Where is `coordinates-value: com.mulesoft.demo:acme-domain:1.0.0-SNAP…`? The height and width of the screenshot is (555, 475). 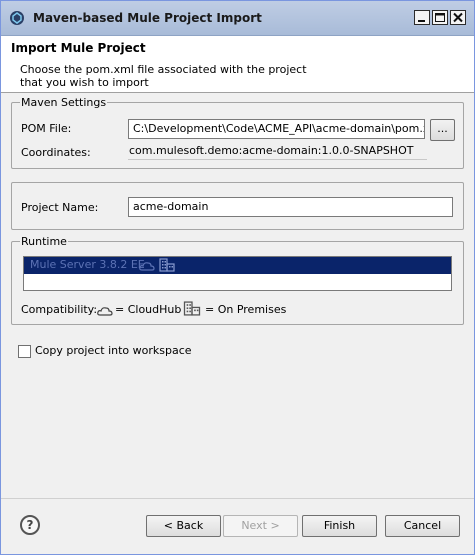 coordinates-value: com.mulesoft.demo:acme-domain:1.0.0-SNAP… is located at coordinates (277, 152).